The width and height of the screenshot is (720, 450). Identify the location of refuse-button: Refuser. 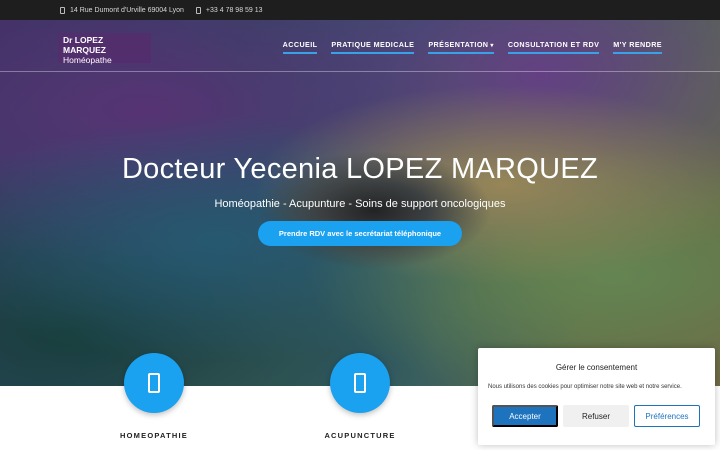
(596, 416).